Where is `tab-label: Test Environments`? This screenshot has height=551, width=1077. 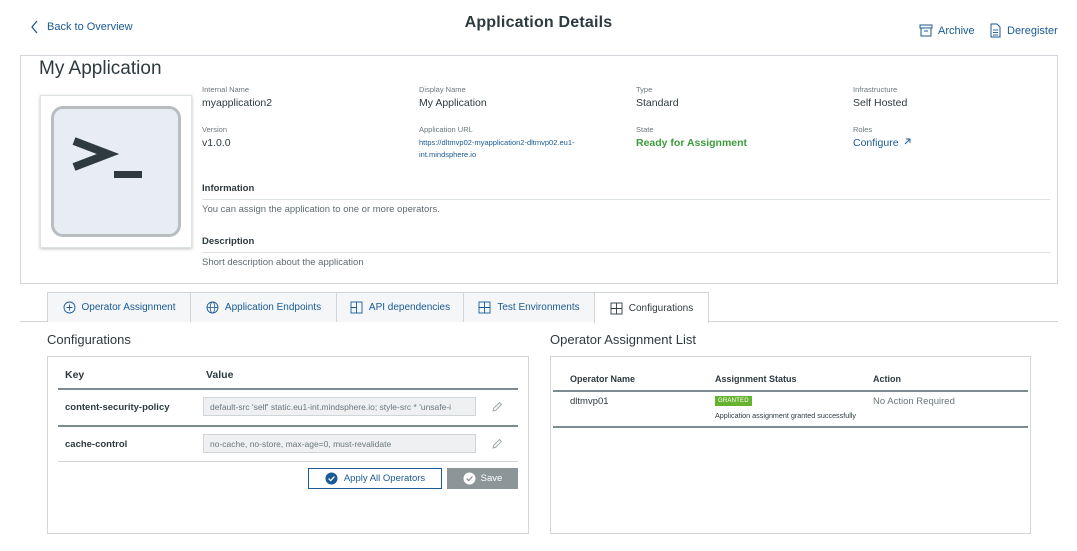
tab-label: Test Environments is located at coordinates (538, 307).